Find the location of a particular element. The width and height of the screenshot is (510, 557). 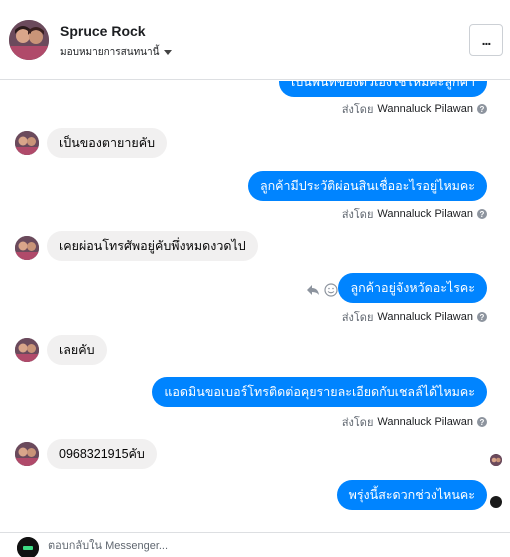

outgoing-message: เป็นพันที่ของตัวเองใช่ไหมคะลูกค้า is located at coordinates (383, 89).